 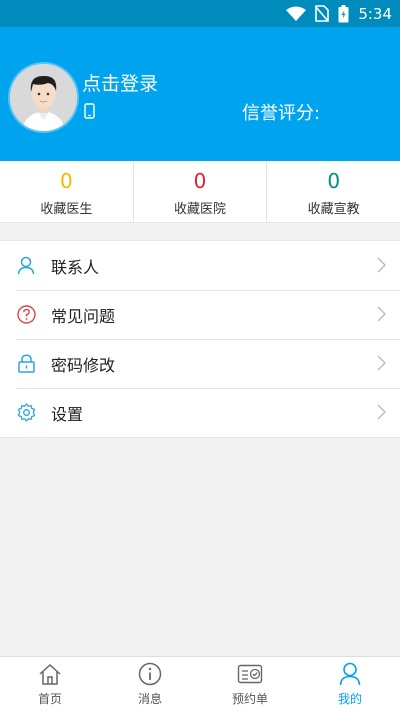 What do you see at coordinates (200, 314) in the screenshot?
I see `menu-item-faq: 常见问题` at bounding box center [200, 314].